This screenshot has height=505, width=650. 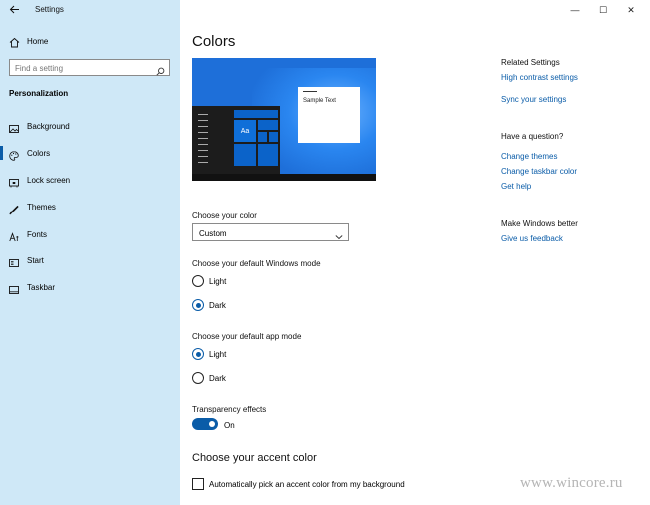 What do you see at coordinates (267, 306) in the screenshot?
I see `windows-mode-dark-radio: Dark` at bounding box center [267, 306].